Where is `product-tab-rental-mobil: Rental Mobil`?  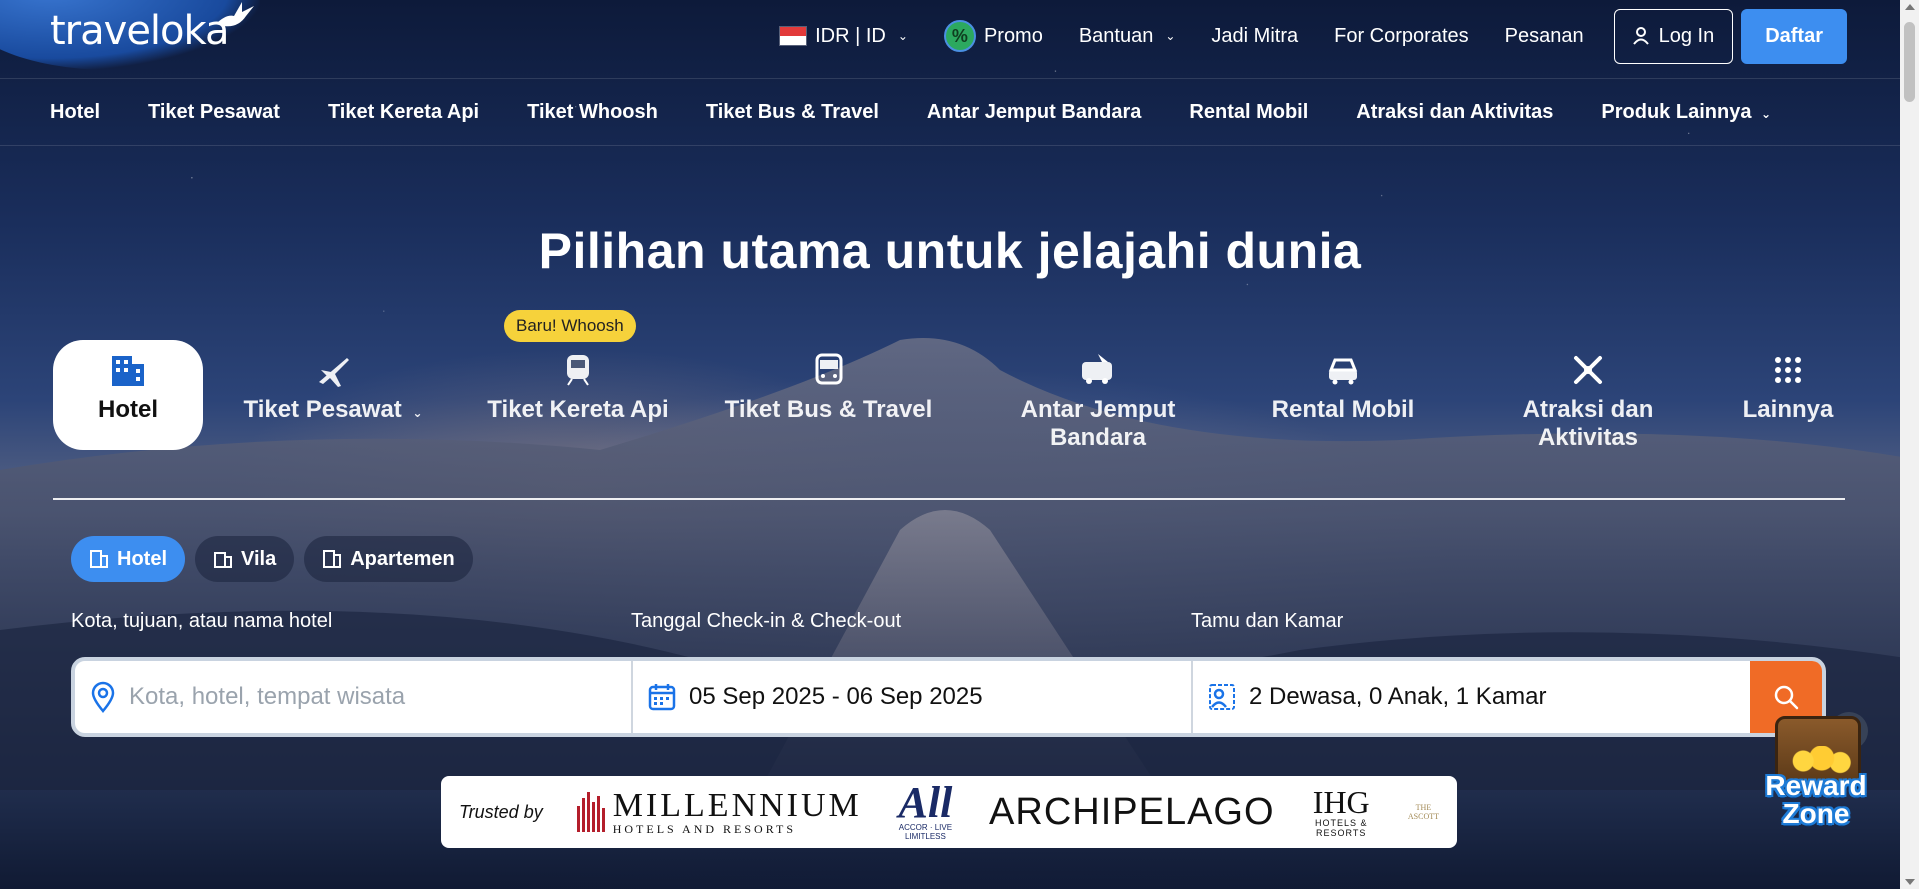
product-tab-rental-mobil: Rental Mobil is located at coordinates (1343, 382).